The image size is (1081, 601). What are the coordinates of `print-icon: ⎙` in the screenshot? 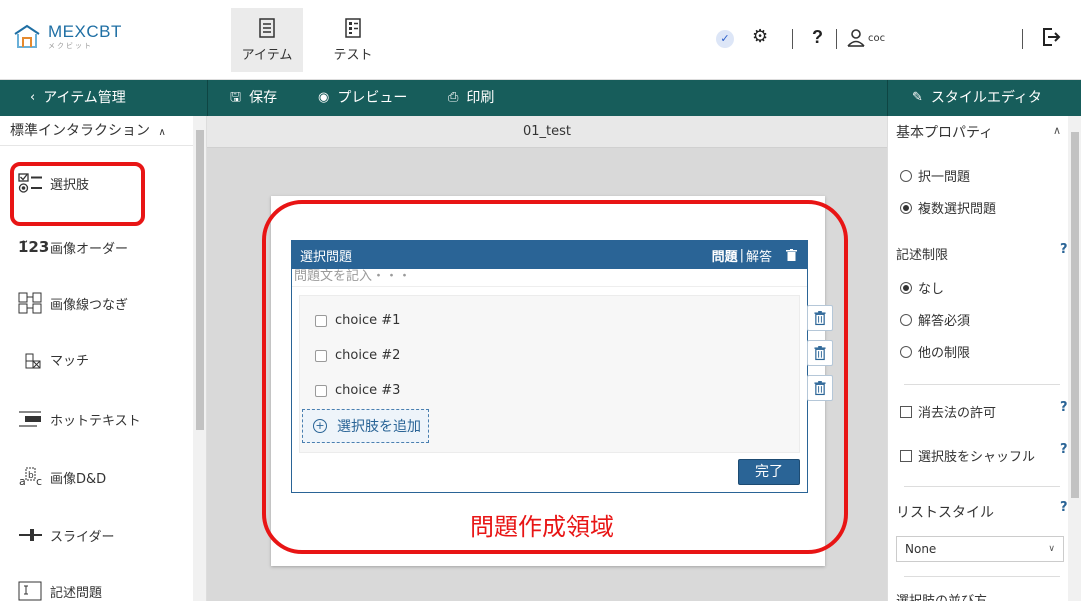 It's located at (453, 97).